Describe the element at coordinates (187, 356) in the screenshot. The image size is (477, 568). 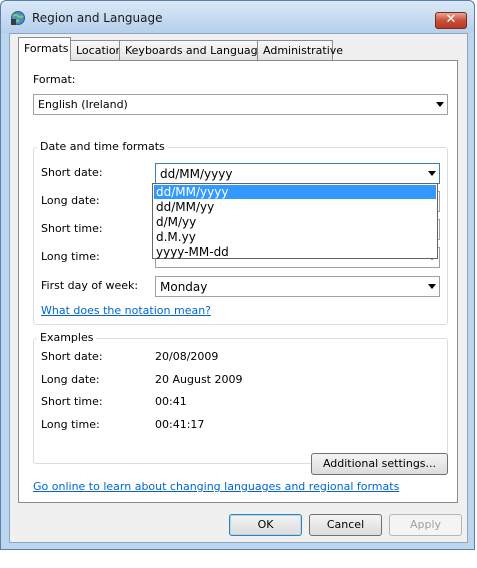
I see `example-short-date-value: 20/08/2009` at that location.